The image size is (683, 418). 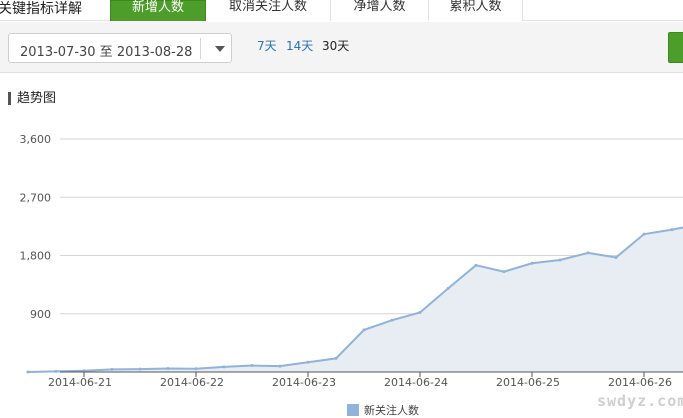 I want to click on chart-legend: 新关注人数, so click(x=383, y=410).